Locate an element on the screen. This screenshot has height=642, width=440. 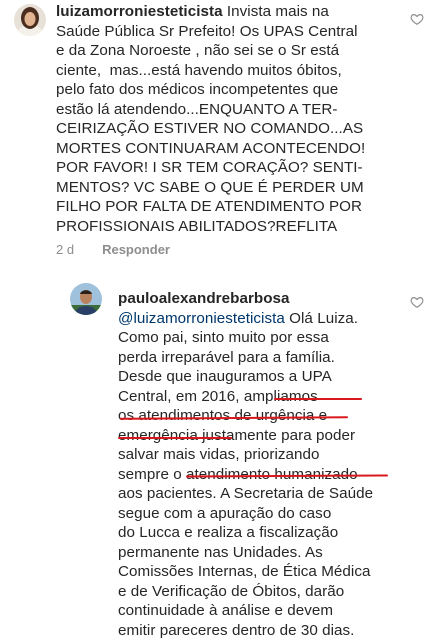
comment-line: Olá Luiza. is located at coordinates (321, 318).